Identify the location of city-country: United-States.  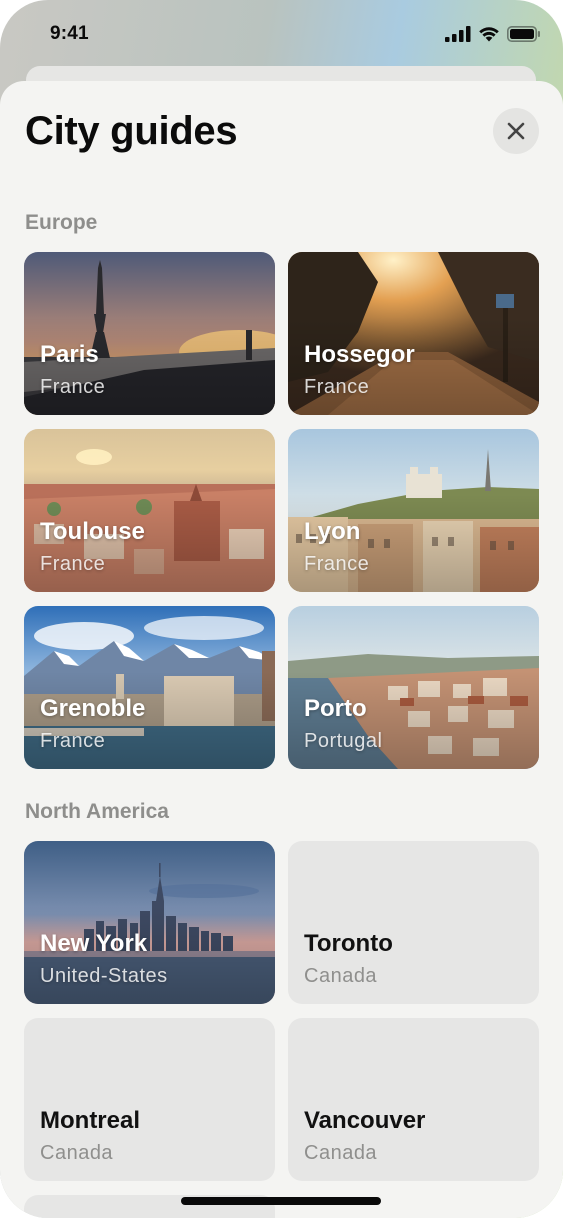
(104, 976).